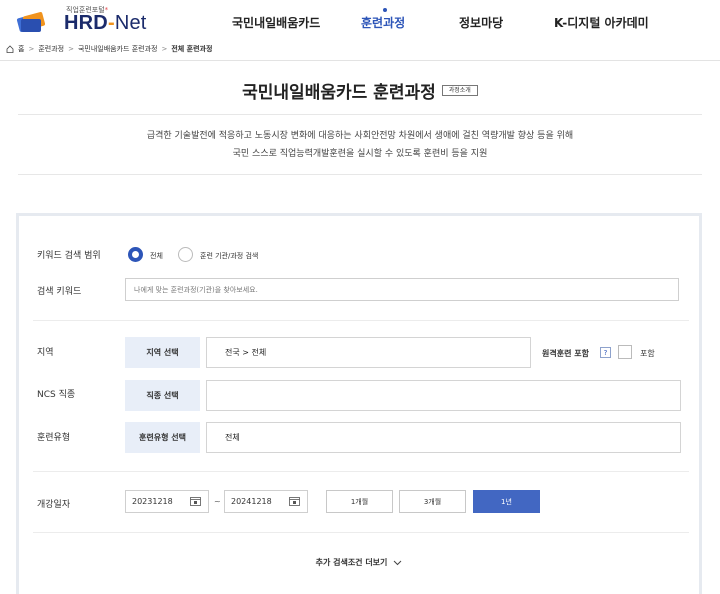  I want to click on remote-include-checkbox, so click(625, 352).